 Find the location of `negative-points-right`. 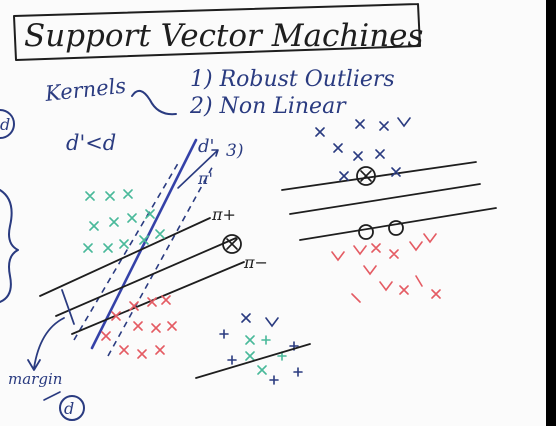

negative-points-right is located at coordinates (386, 268).